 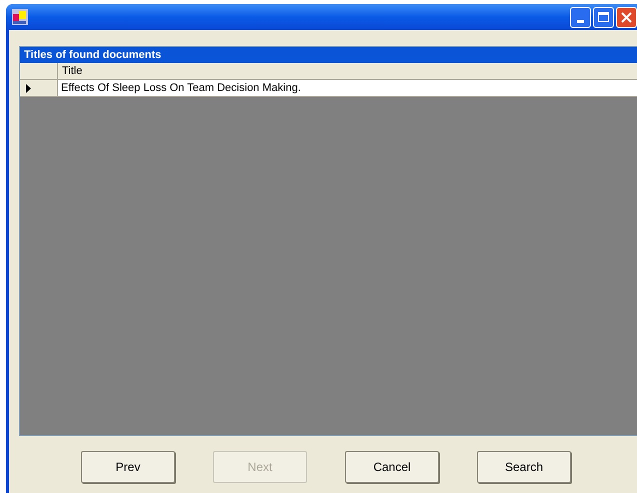 I want to click on maximize-icon, so click(x=603, y=17).